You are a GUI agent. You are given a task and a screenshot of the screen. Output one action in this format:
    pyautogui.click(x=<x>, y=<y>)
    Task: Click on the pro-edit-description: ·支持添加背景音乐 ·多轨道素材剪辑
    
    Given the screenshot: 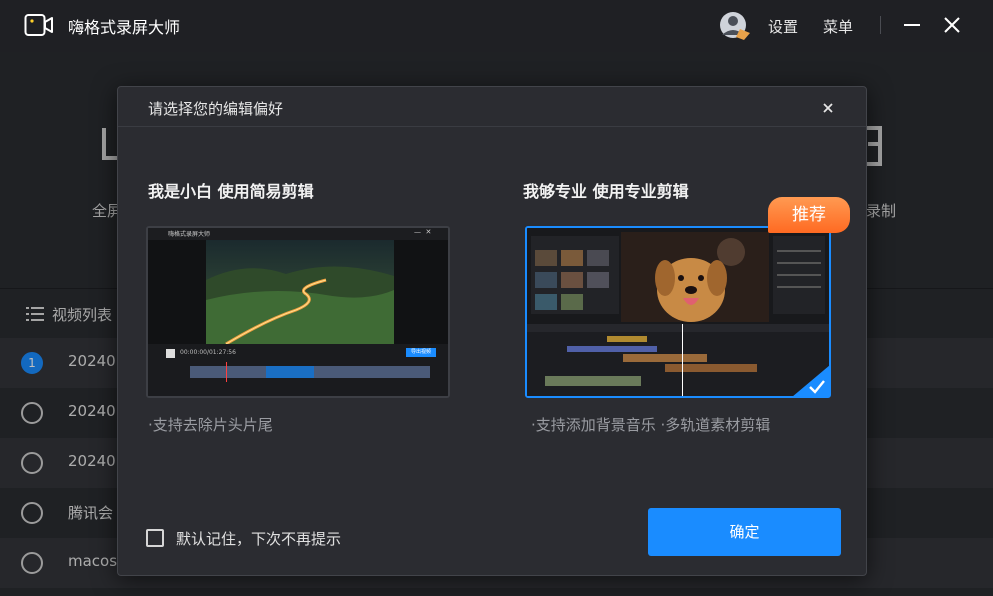 What is the action you would take?
    pyautogui.click(x=651, y=425)
    